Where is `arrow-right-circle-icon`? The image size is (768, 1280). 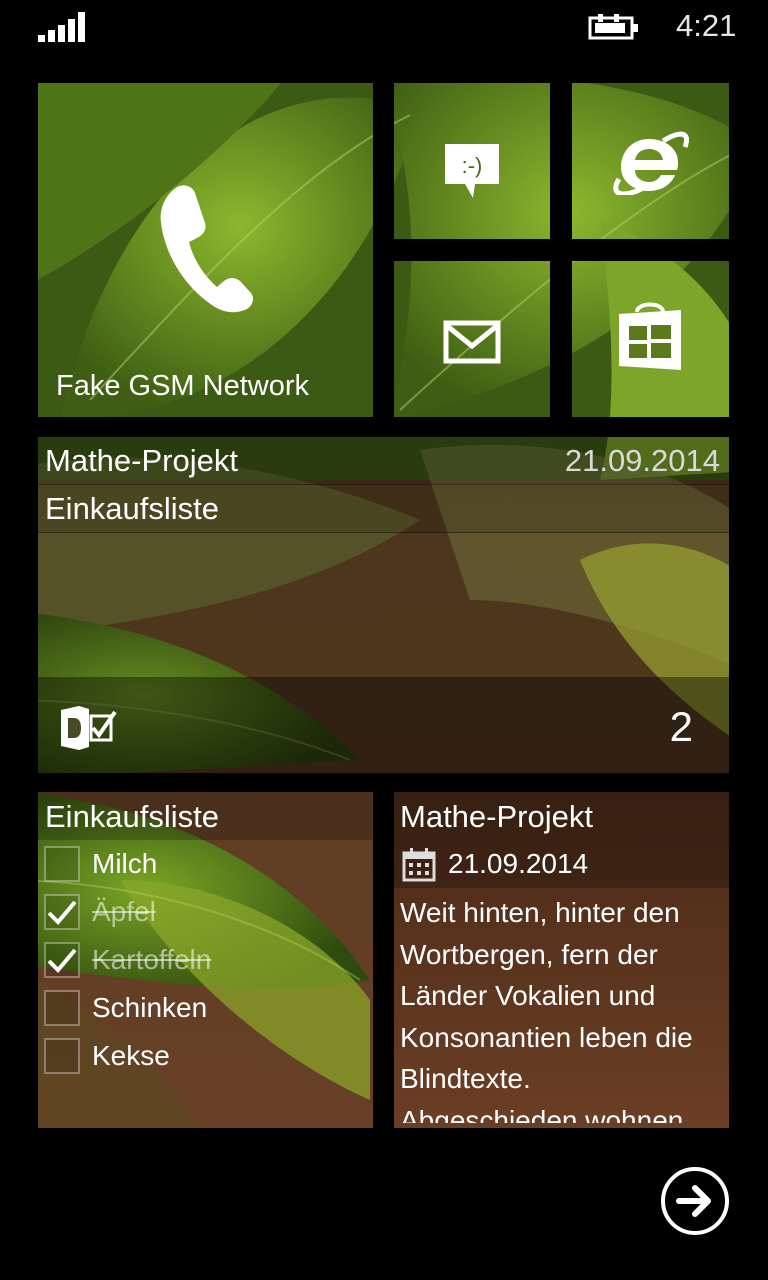 arrow-right-circle-icon is located at coordinates (693, 1201).